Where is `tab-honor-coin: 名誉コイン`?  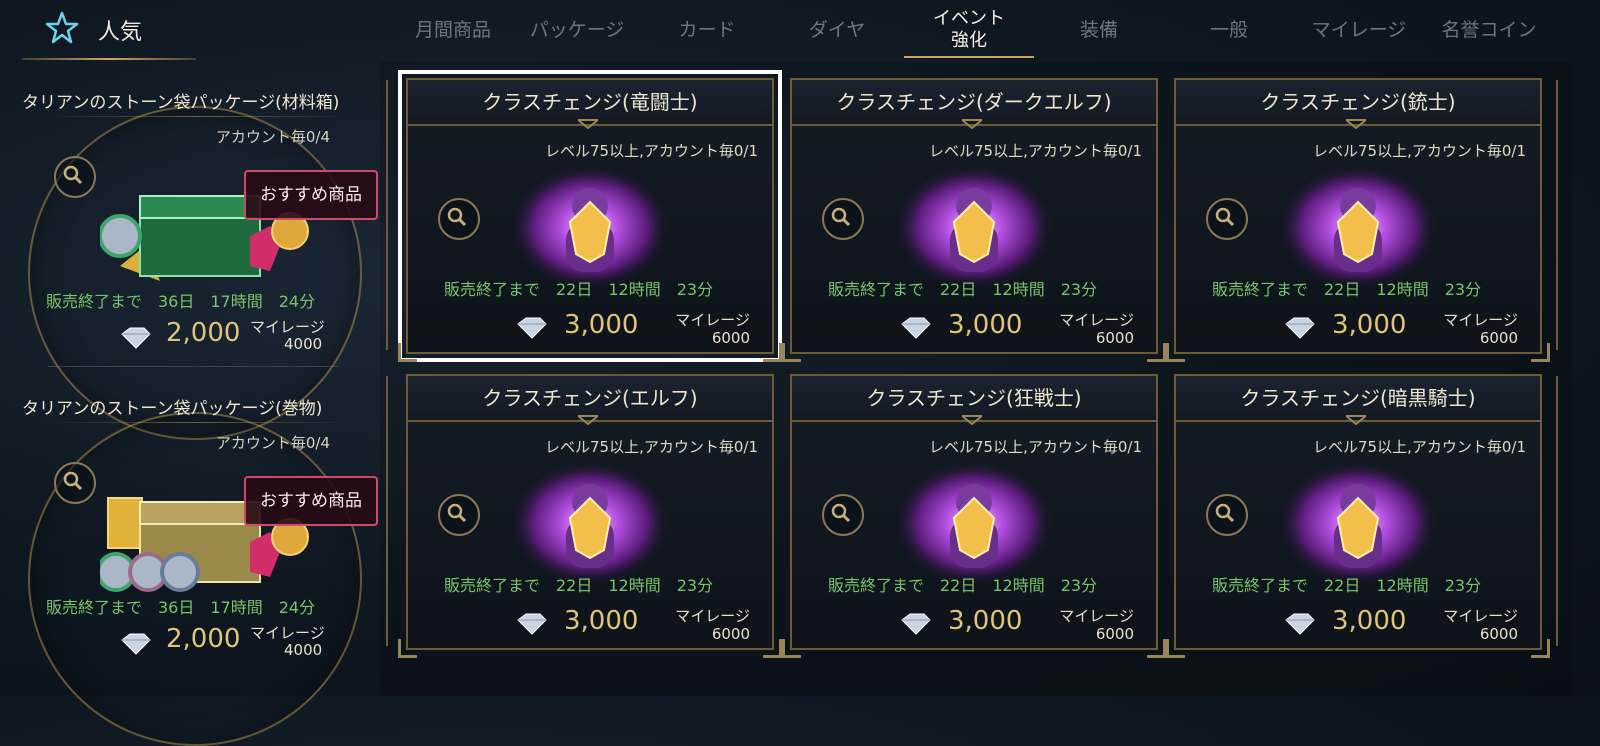 tab-honor-coin: 名誉コイン is located at coordinates (1489, 30).